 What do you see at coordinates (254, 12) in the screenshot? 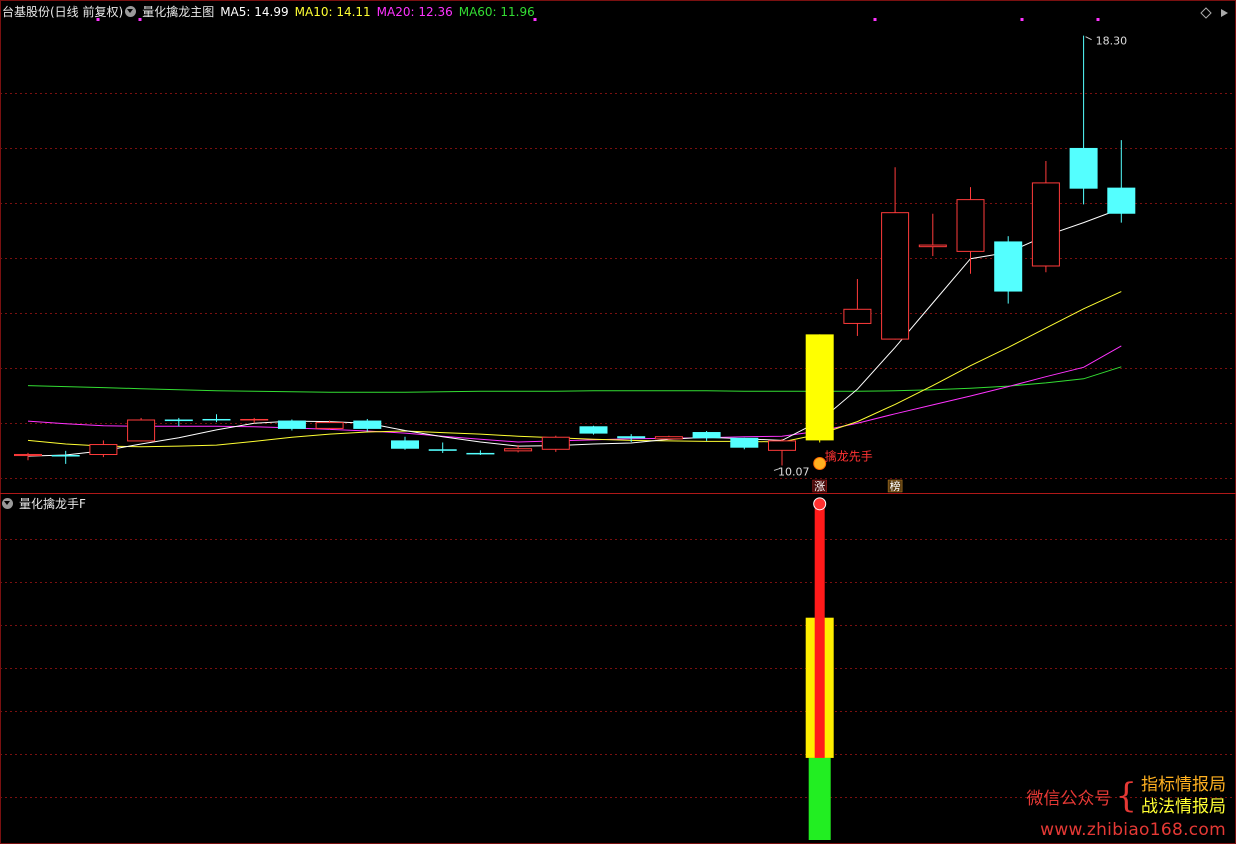
I see `ma5-label: MA5: 14.99` at bounding box center [254, 12].